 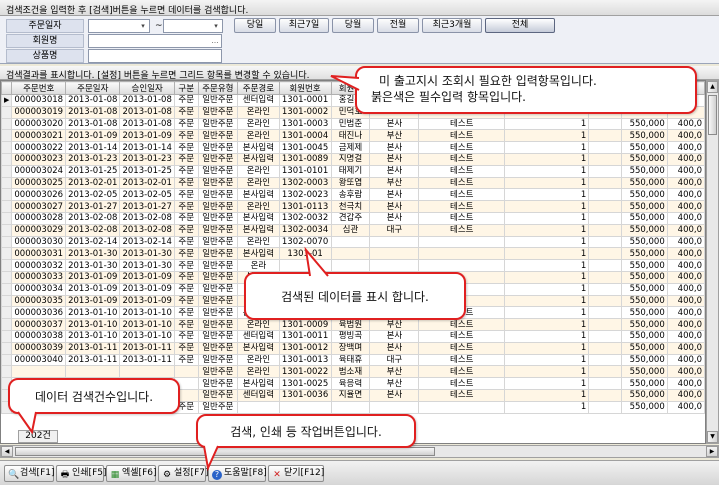 What do you see at coordinates (394, 124) in the screenshot?
I see `table-cell: 본사` at bounding box center [394, 124].